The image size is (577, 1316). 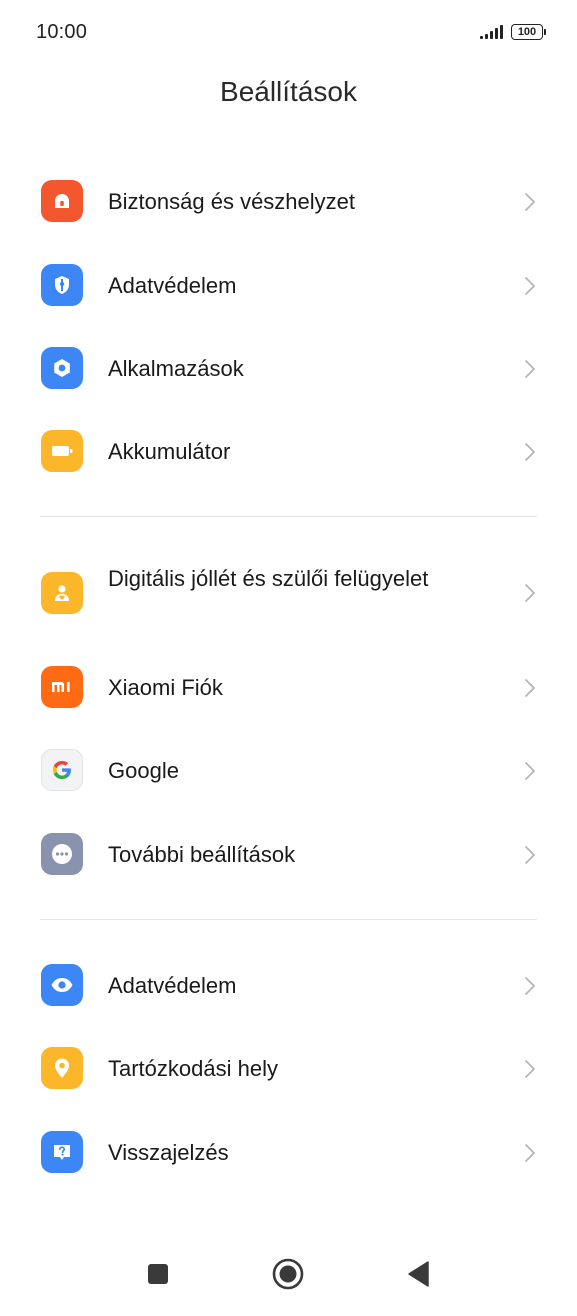 I want to click on back-triangle-icon, so click(x=419, y=1274).